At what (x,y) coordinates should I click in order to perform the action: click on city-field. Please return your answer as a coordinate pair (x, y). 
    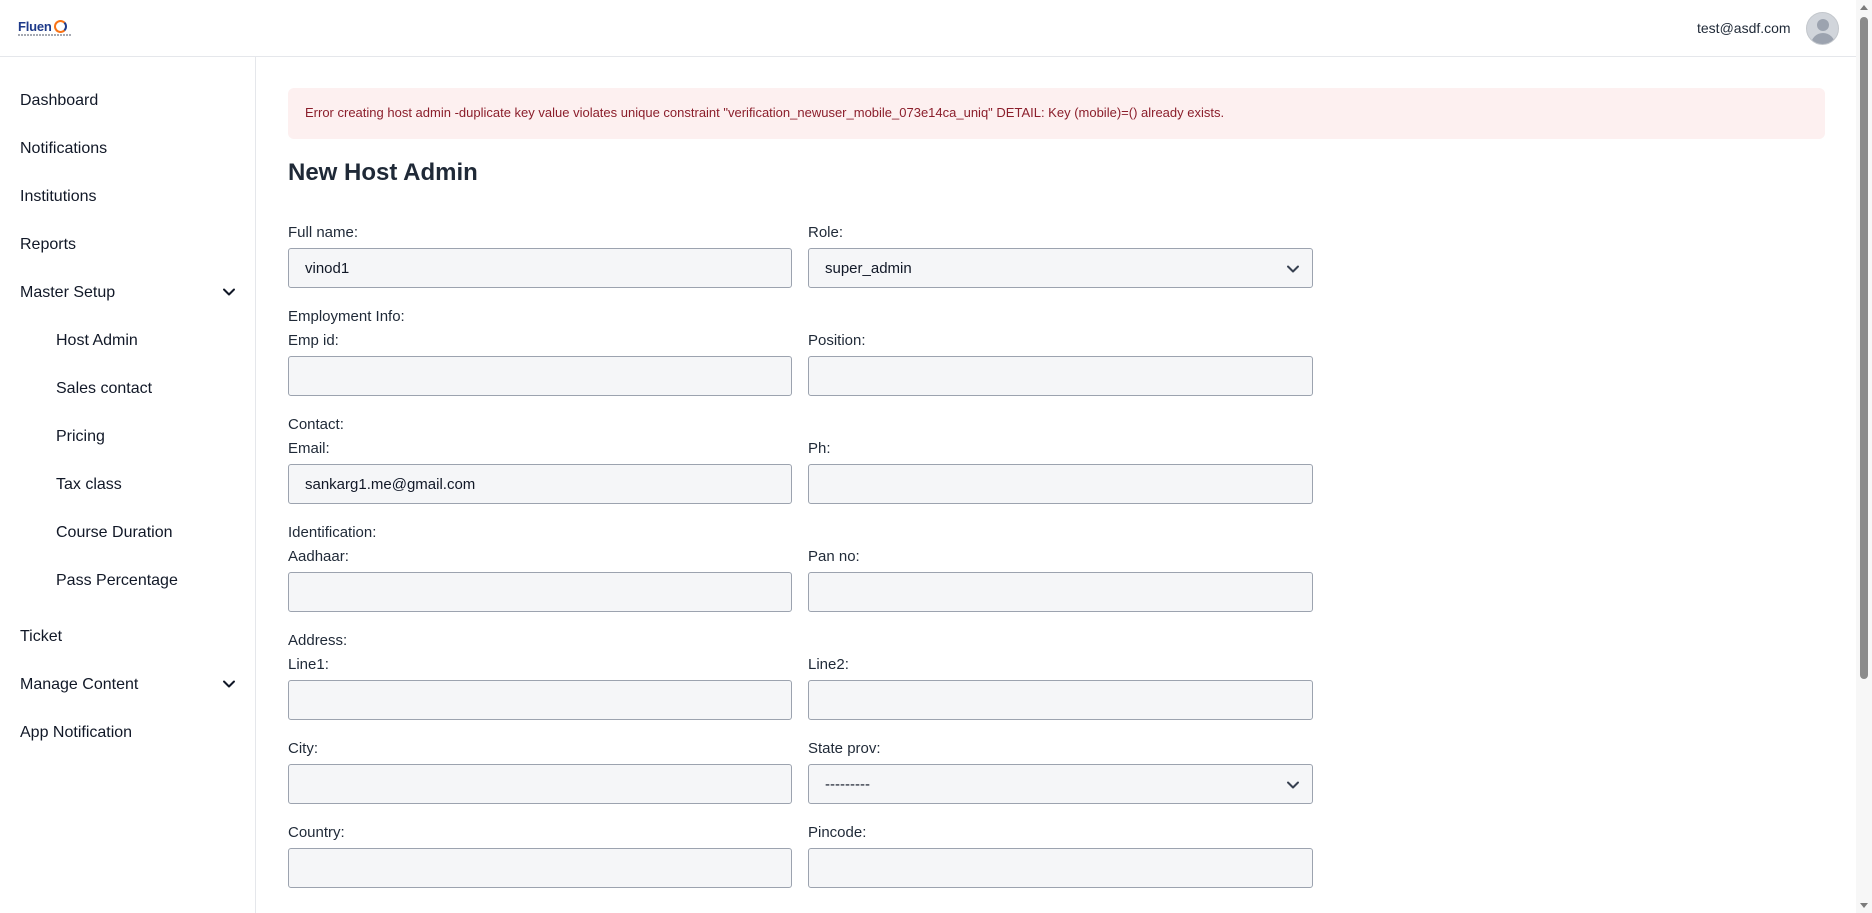
    Looking at the image, I should click on (540, 784).